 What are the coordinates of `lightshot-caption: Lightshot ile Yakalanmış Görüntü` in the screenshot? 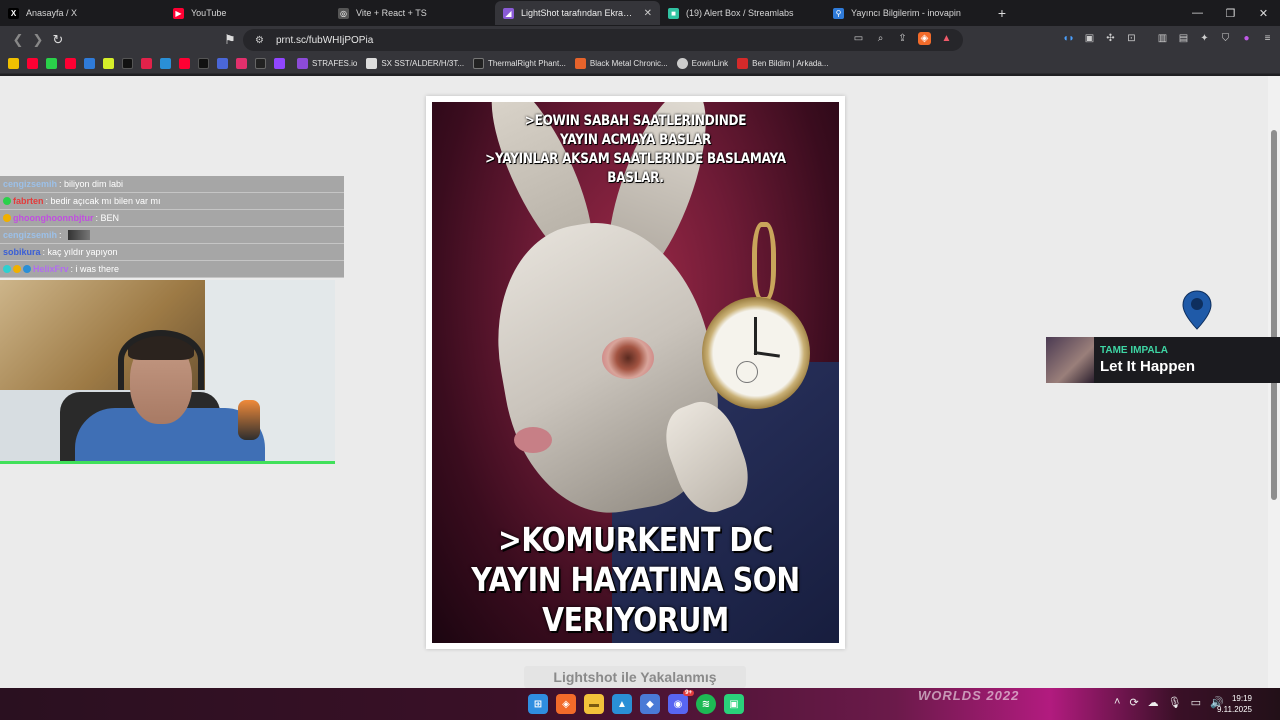 It's located at (635, 677).